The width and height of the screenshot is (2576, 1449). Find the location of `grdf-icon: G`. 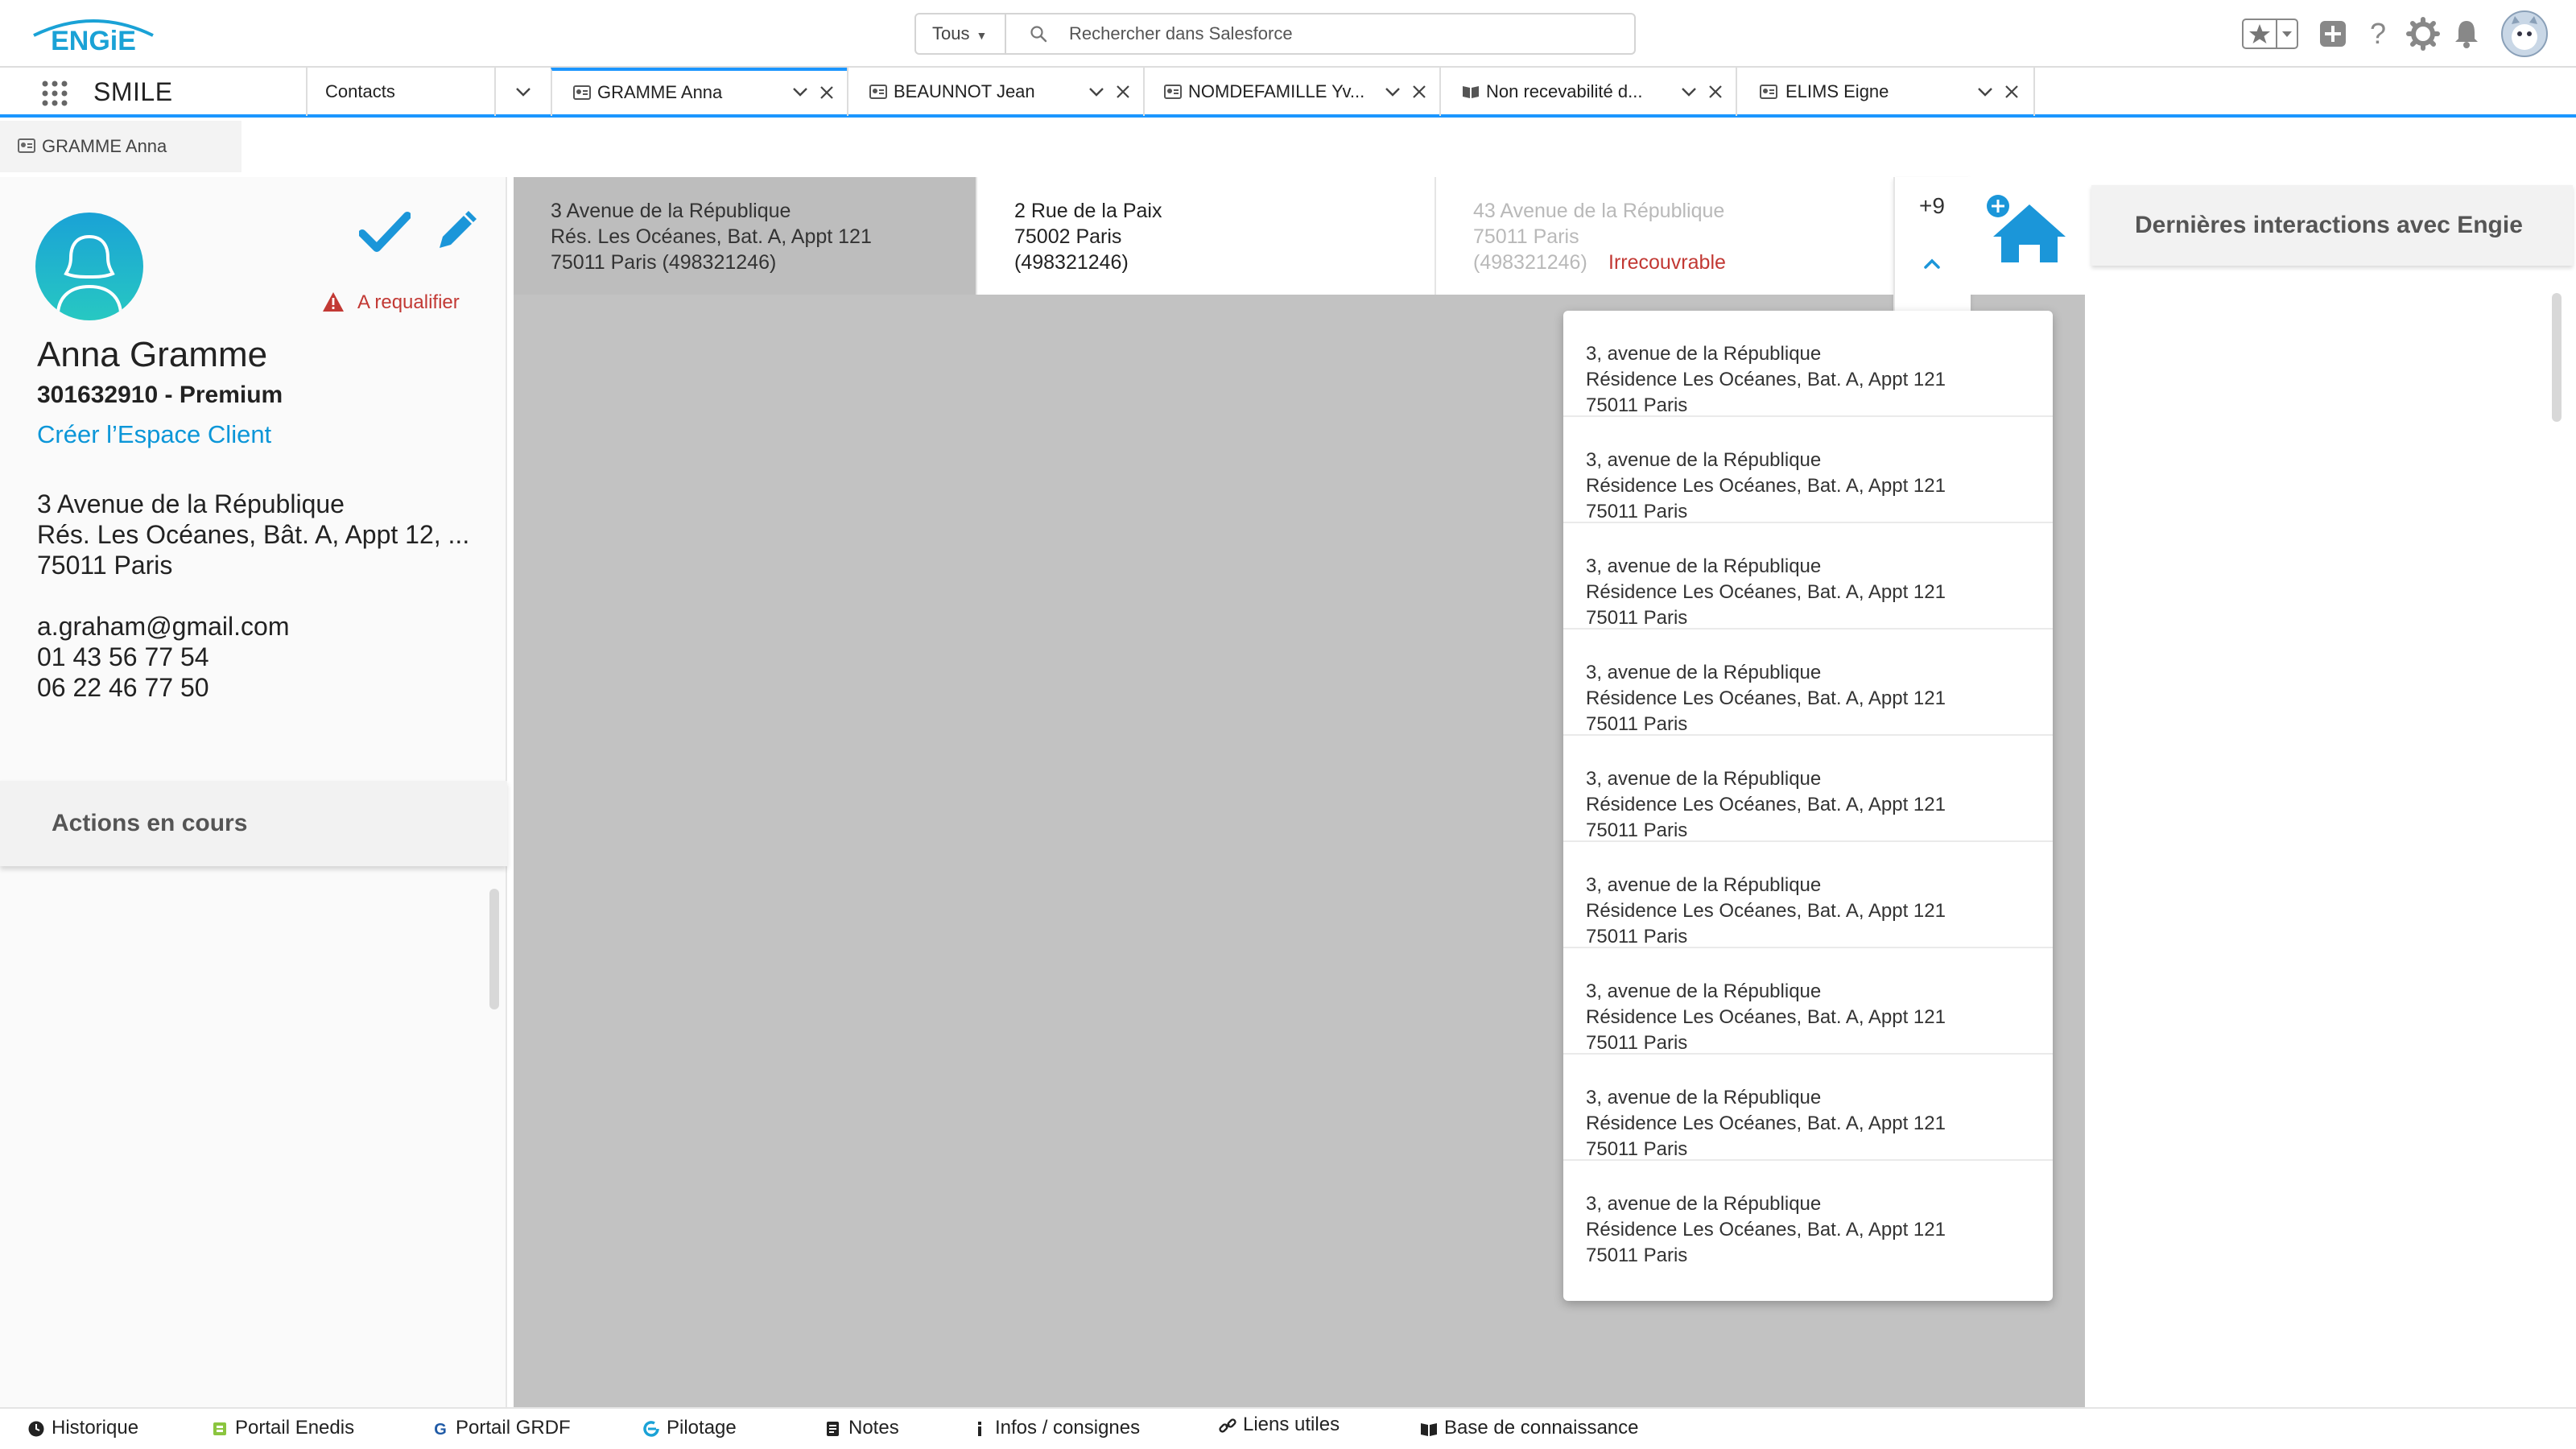

grdf-icon: G is located at coordinates (441, 1429).